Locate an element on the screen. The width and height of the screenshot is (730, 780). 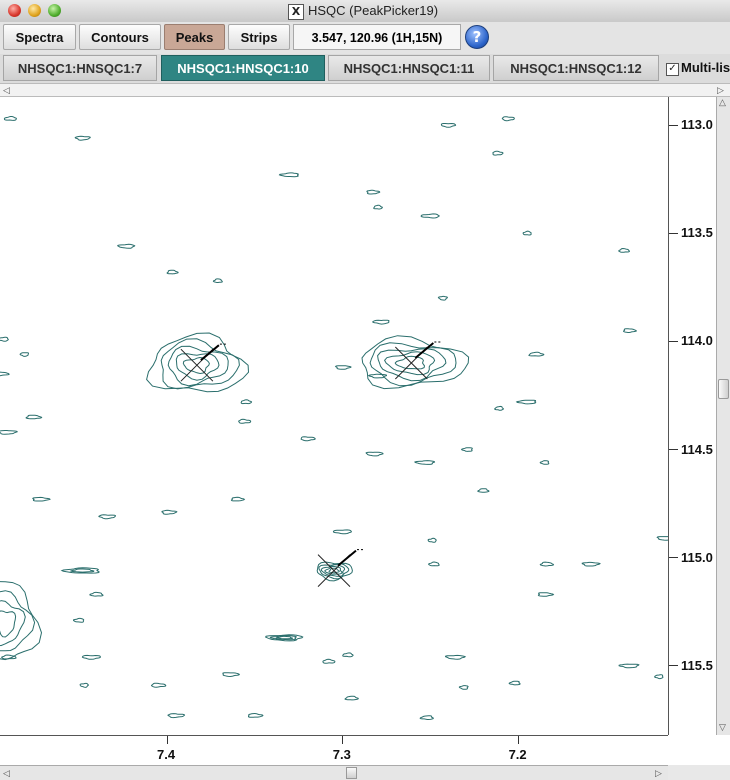
x-tick-label: 7.2 is located at coordinates (517, 754).